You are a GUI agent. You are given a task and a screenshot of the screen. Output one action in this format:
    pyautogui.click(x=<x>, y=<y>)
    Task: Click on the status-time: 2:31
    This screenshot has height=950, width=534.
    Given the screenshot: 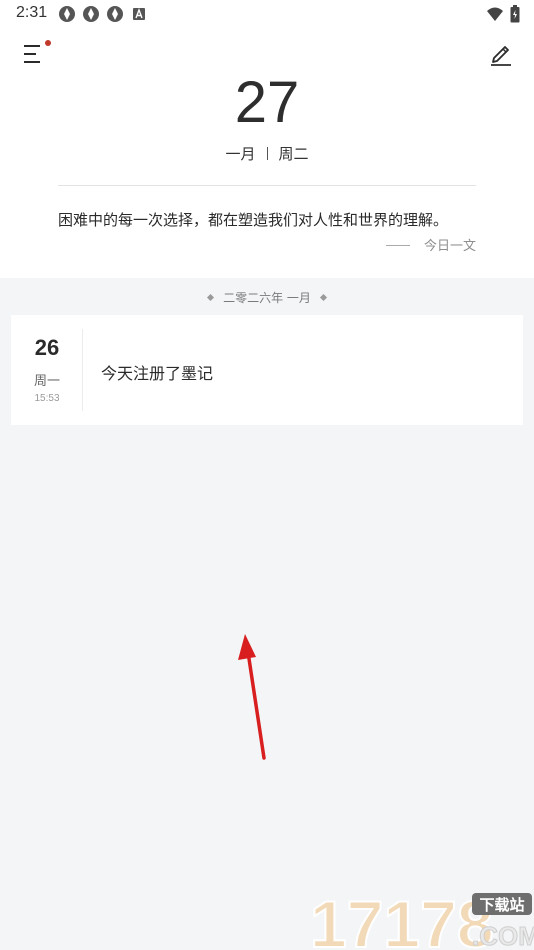 What is the action you would take?
    pyautogui.click(x=32, y=12)
    